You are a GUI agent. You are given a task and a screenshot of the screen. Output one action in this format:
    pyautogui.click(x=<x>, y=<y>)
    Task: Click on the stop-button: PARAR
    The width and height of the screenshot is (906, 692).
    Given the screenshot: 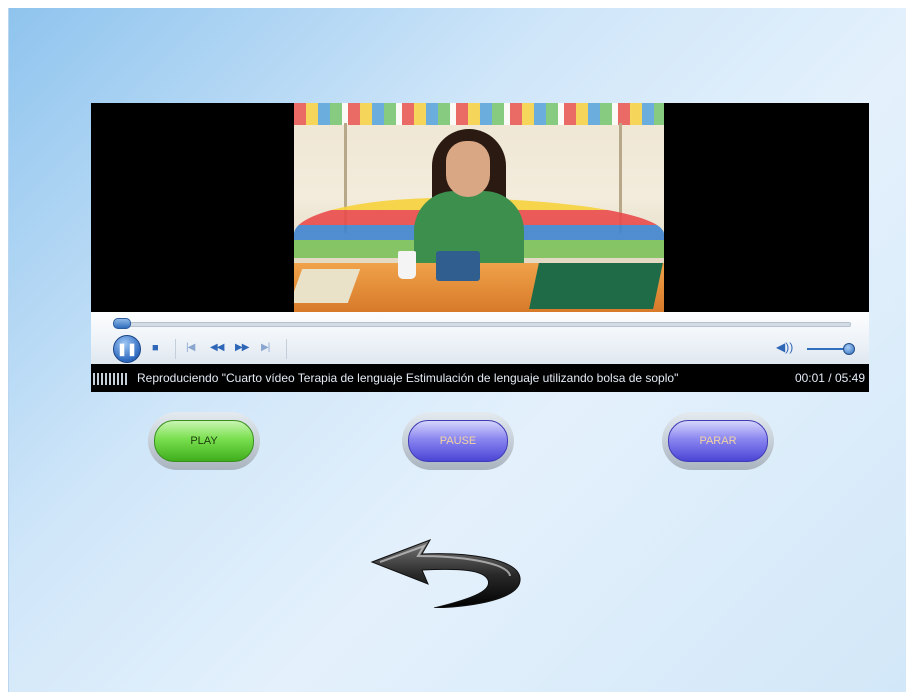 What is the action you would take?
    pyautogui.click(x=718, y=441)
    